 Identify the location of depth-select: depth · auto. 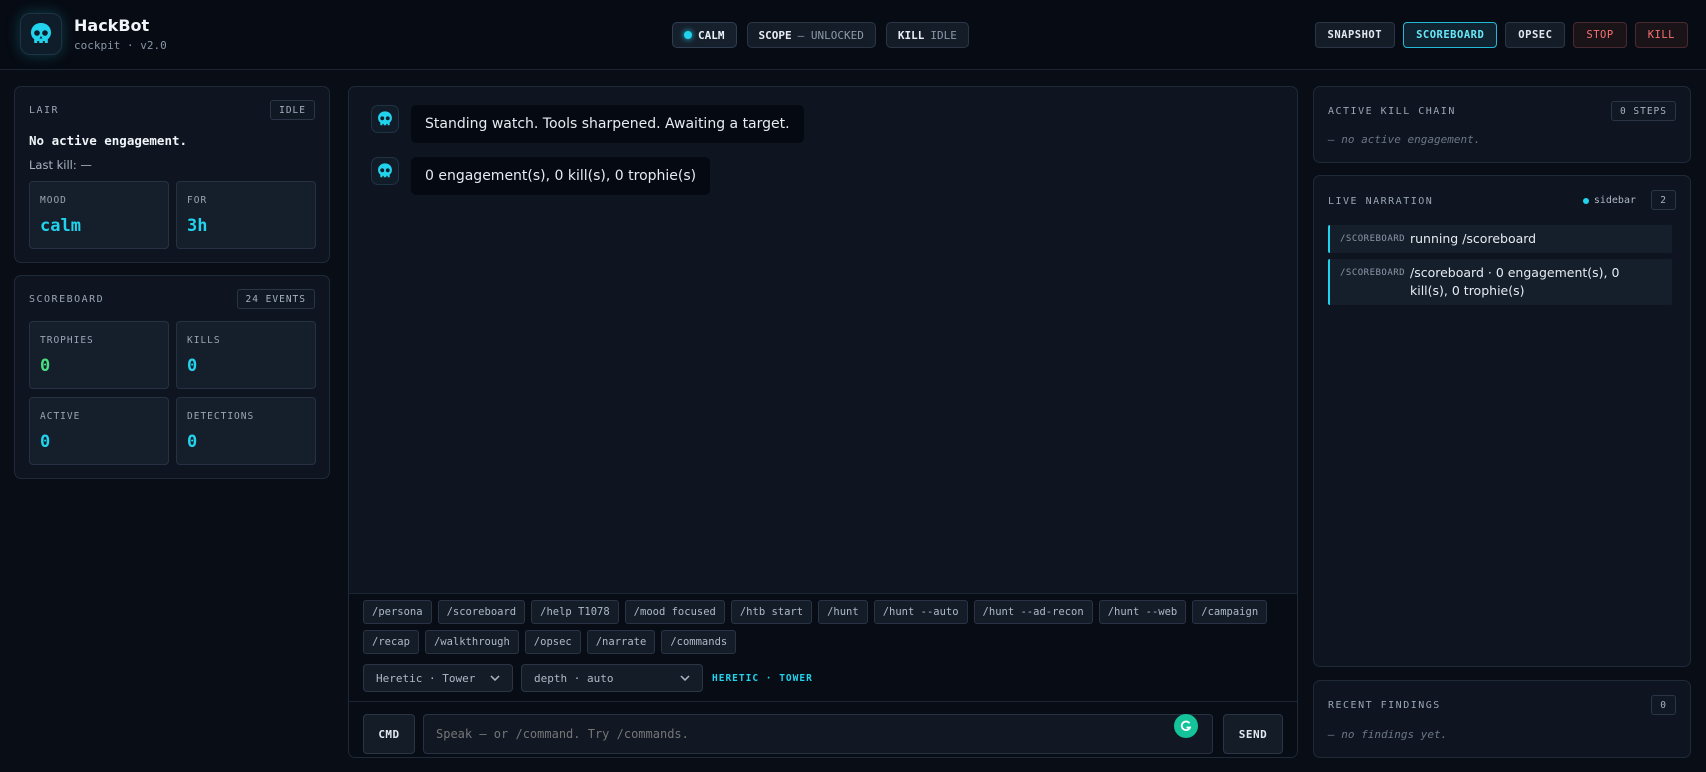
(612, 678).